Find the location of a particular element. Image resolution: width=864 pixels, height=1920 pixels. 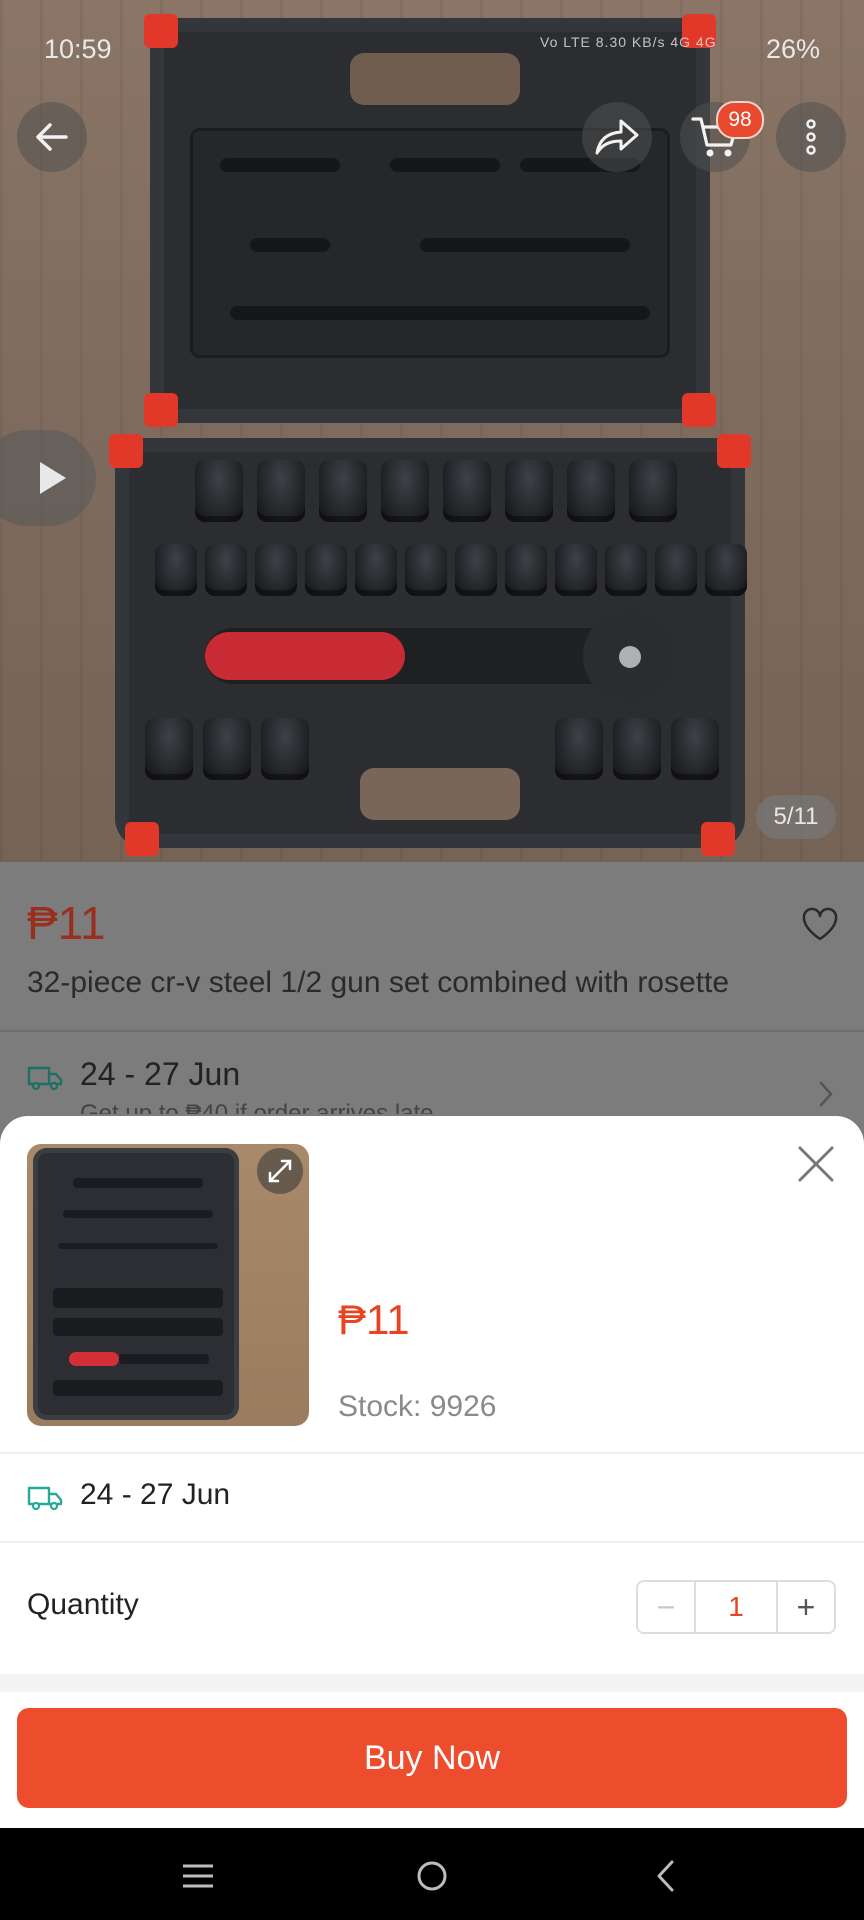

status-bar: 10:59 Vo LTE 8.30 KB/s 4G 4G 26% is located at coordinates (432, 49).